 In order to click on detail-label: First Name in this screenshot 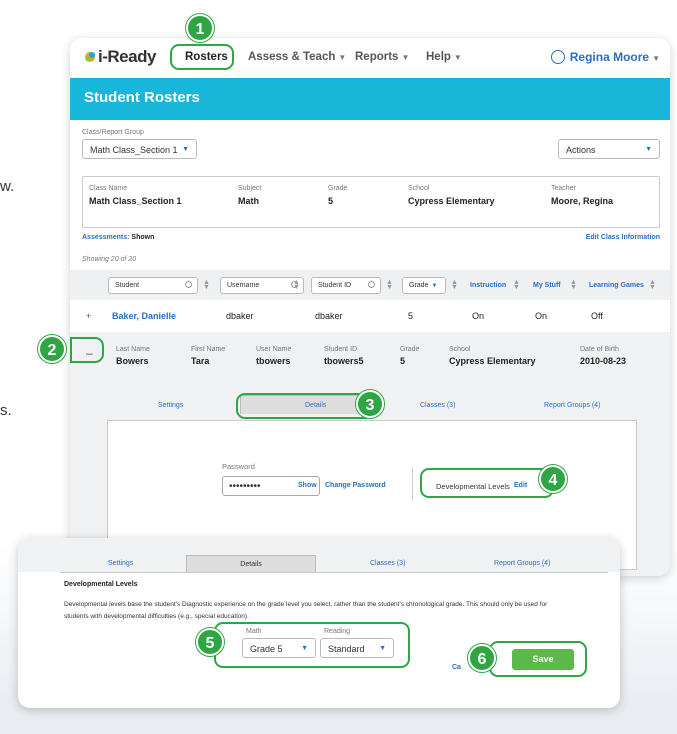, I will do `click(208, 349)`.